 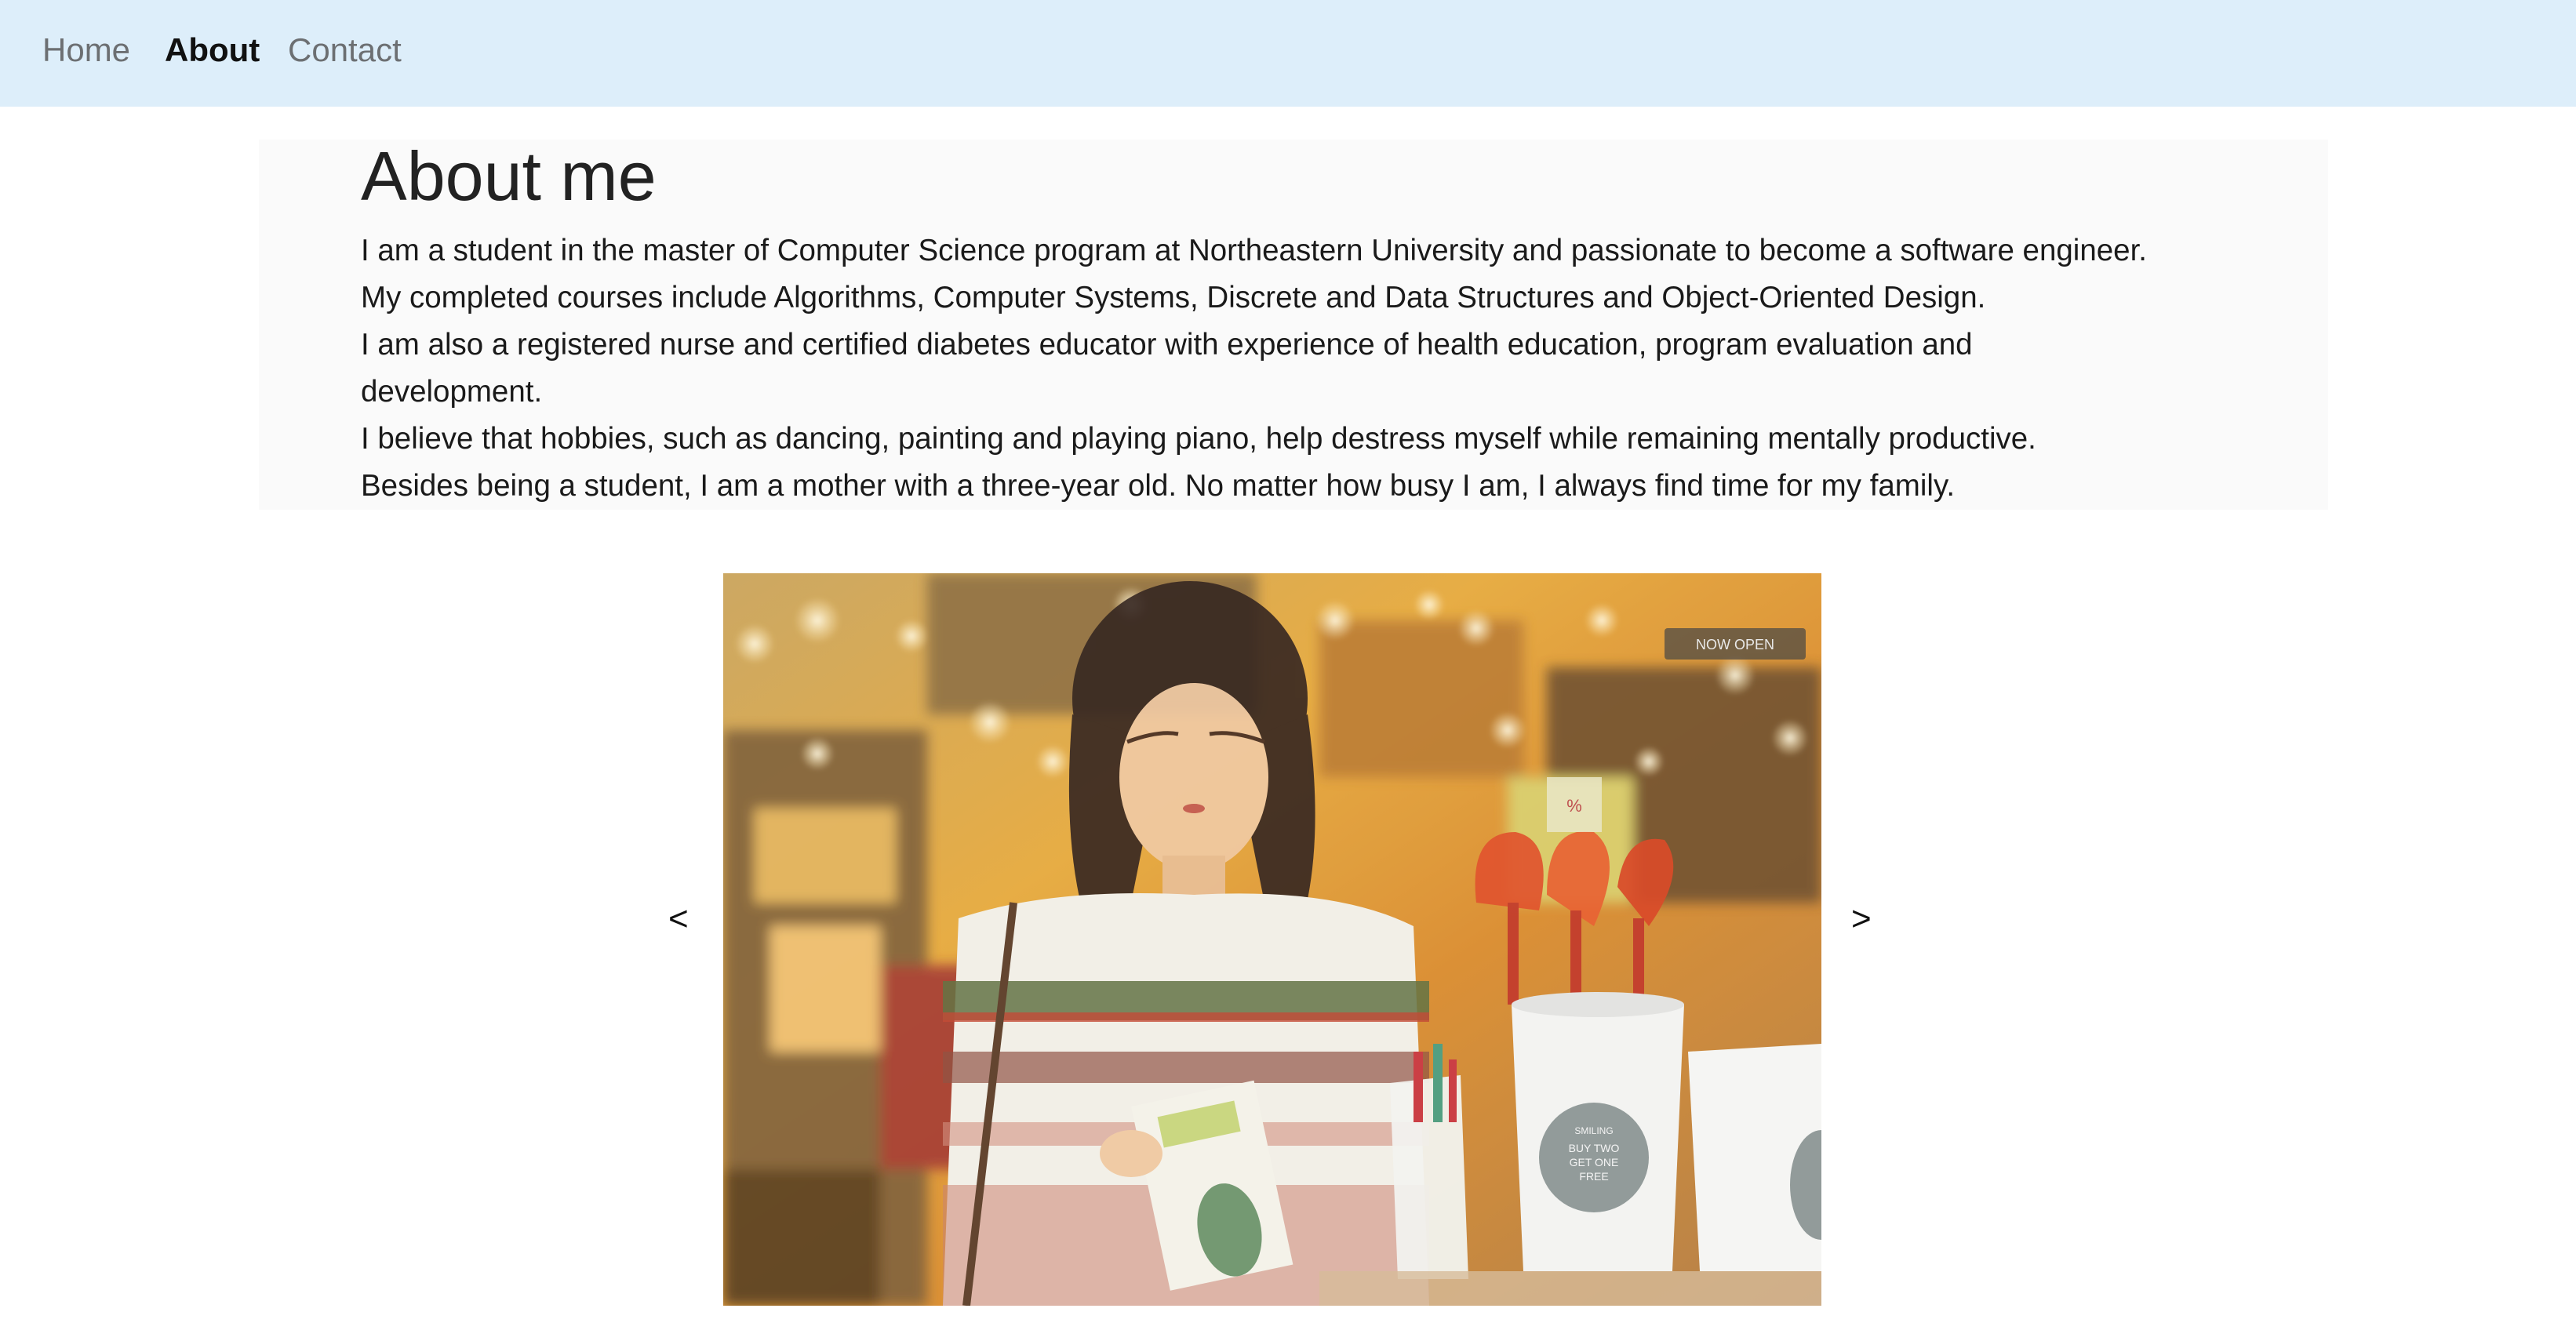 I want to click on navbar: Home About Contact, so click(x=1288, y=53).